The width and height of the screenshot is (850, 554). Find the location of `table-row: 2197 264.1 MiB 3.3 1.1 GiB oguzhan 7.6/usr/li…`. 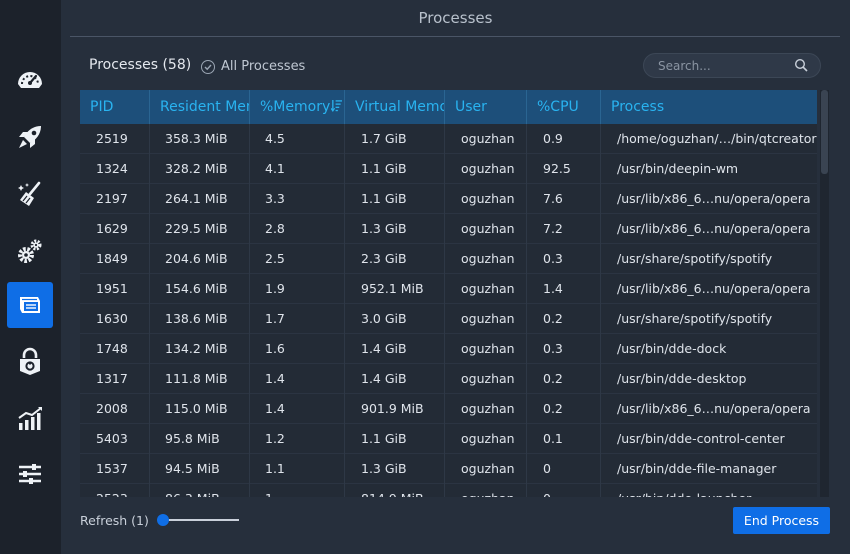

table-row: 2197 264.1 MiB 3.3 1.1 GiB oguzhan 7.6/usr/li… is located at coordinates (448, 199).